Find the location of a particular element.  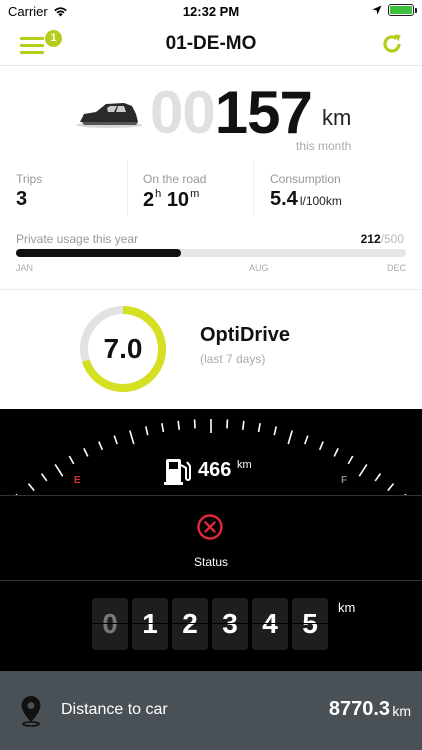

error-x-icon is located at coordinates (210, 527).